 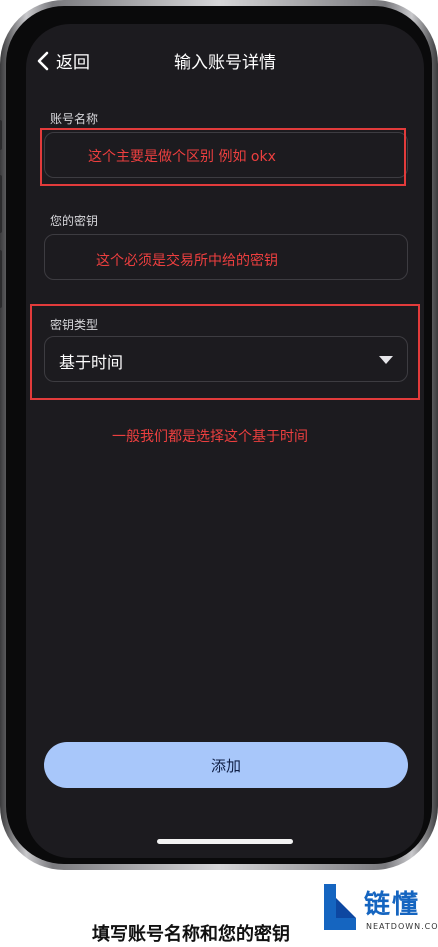 What do you see at coordinates (386, 360) in the screenshot?
I see `caret-down-icon` at bounding box center [386, 360].